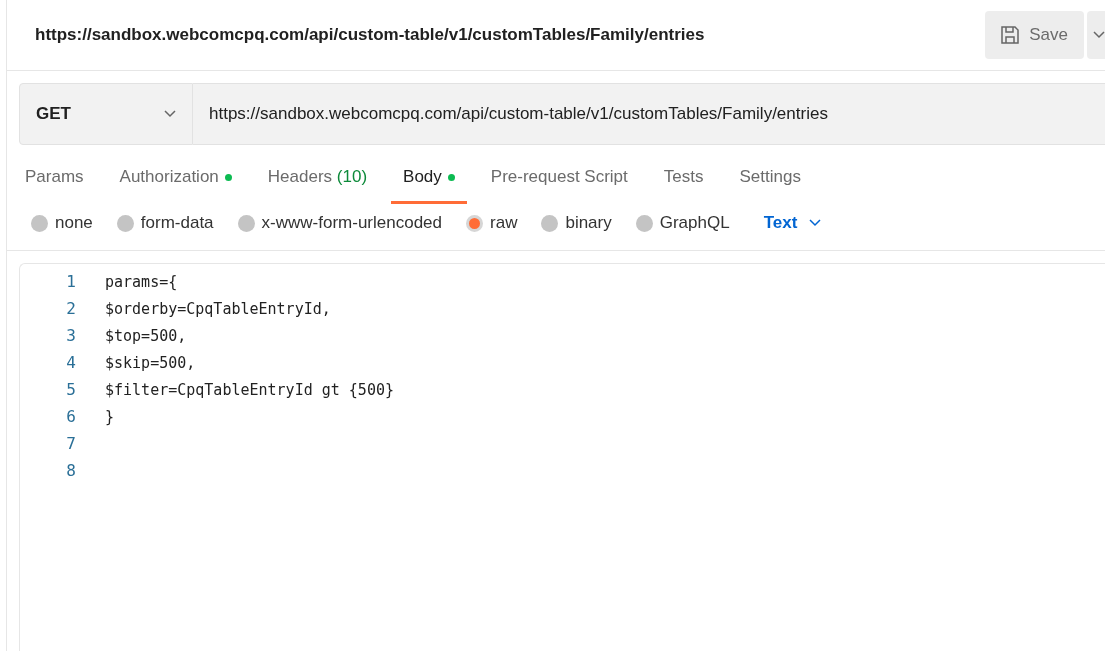 The height and width of the screenshot is (651, 1105). Describe the element at coordinates (683, 179) in the screenshot. I see `tab: Tests` at that location.